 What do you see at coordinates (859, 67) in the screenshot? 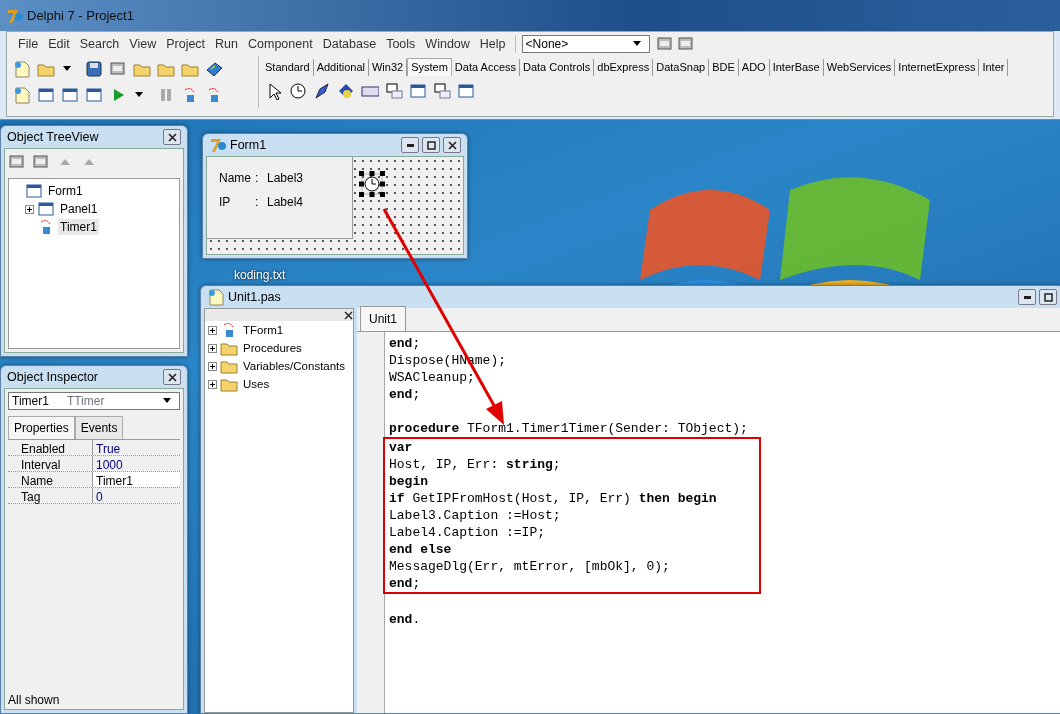
I see `palette-tab: WebServices` at bounding box center [859, 67].